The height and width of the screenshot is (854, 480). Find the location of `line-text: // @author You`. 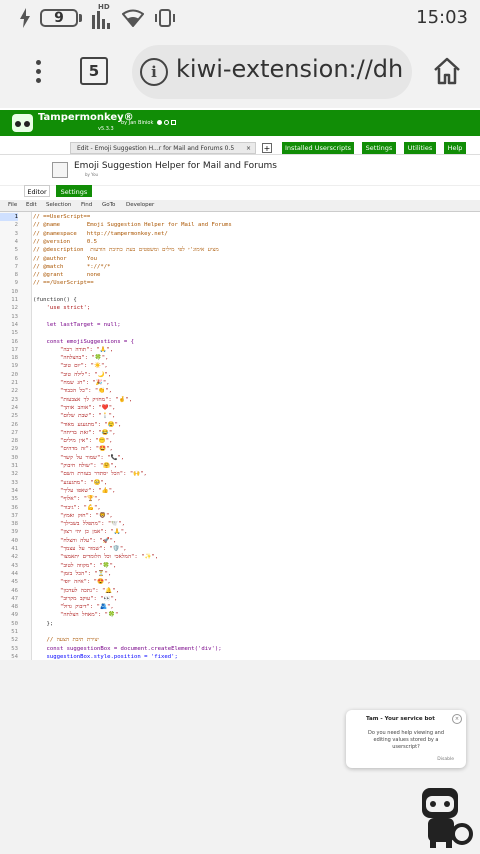

line-text: // @author You is located at coordinates (65, 259).